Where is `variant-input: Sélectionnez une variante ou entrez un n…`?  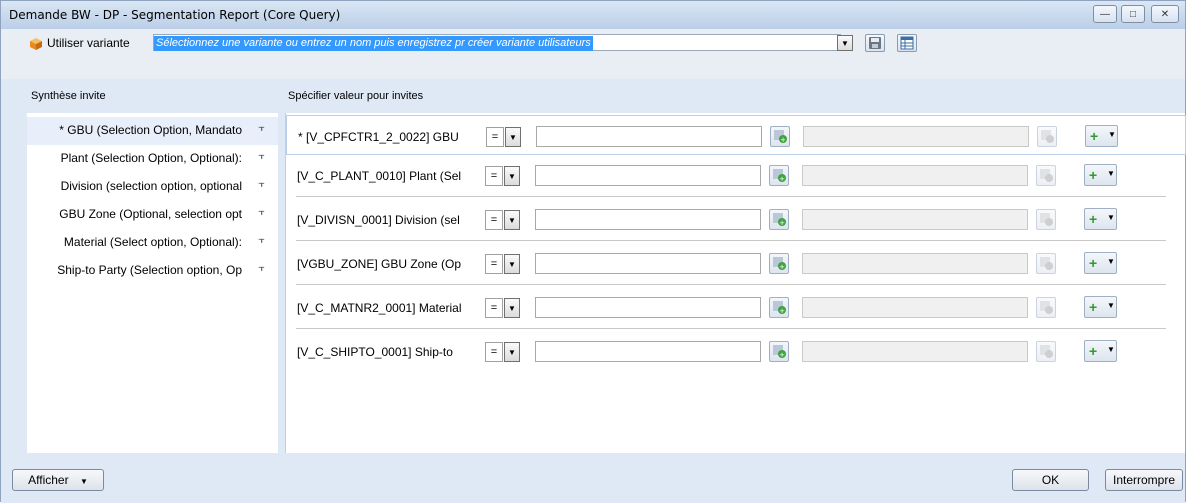 variant-input: Sélectionnez une variante ou entrez un n… is located at coordinates (497, 42).